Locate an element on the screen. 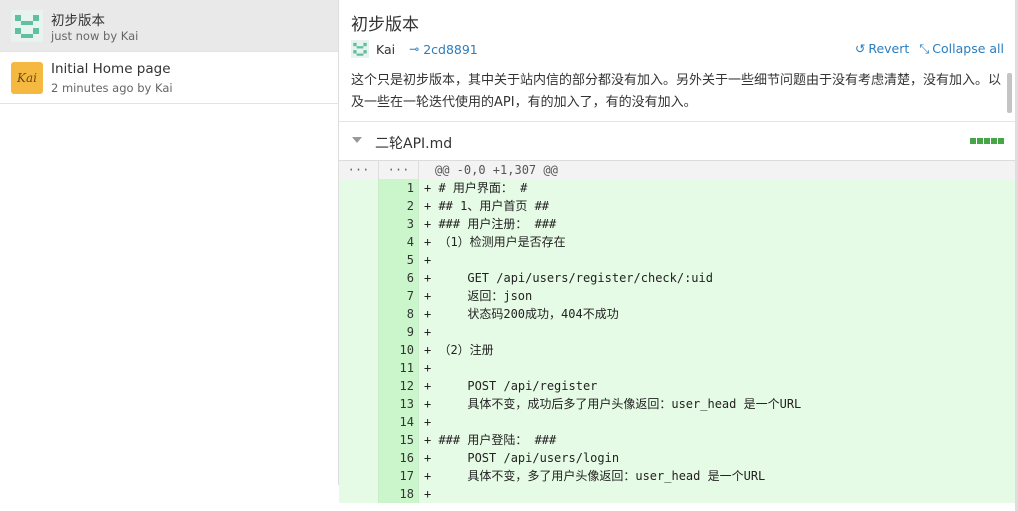 The height and width of the screenshot is (511, 1018). new-line-number: 4 is located at coordinates (399, 242).